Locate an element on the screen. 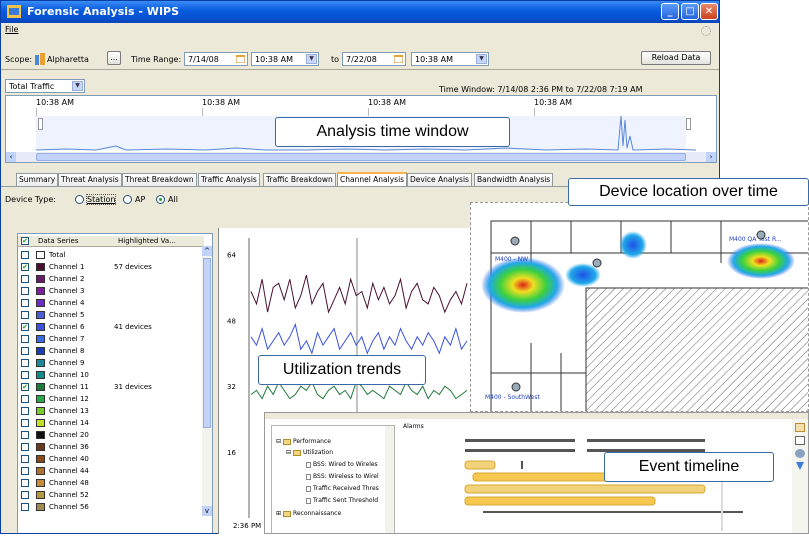 This screenshot has width=809, height=536. series-row: Channel 48 is located at coordinates (111, 483).